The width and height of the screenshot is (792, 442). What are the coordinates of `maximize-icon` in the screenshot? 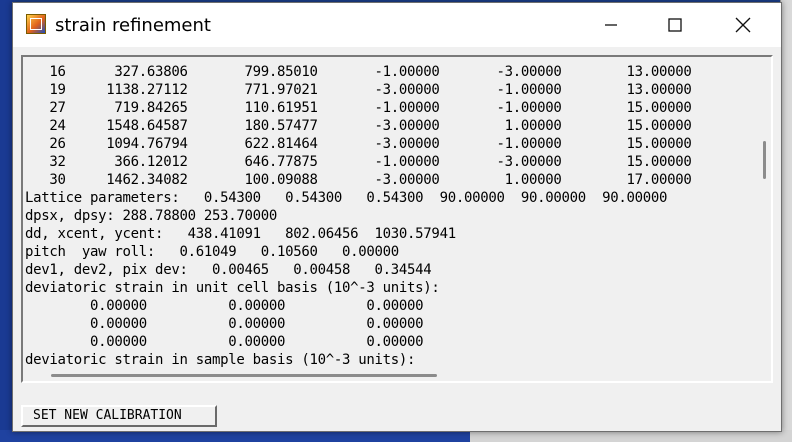 It's located at (675, 25).